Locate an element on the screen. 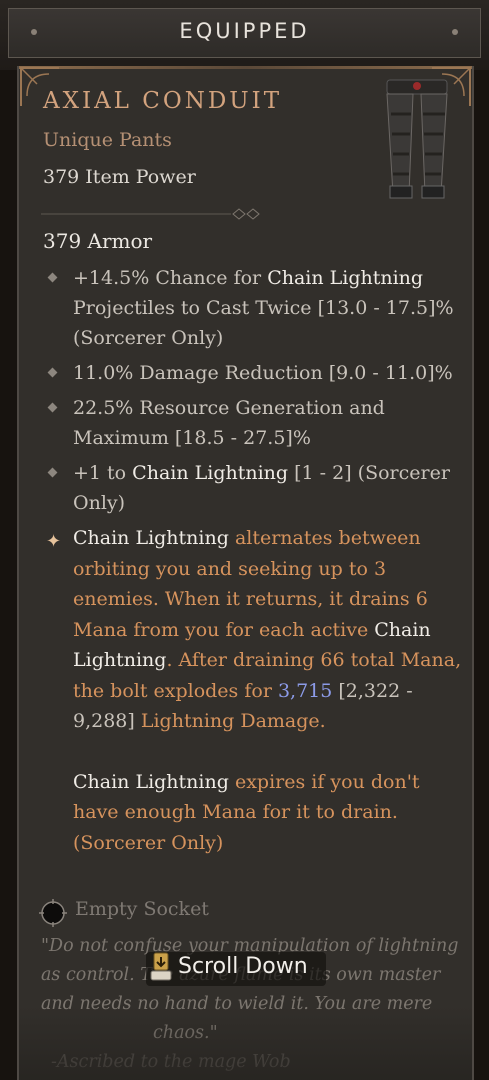  equipped-header: EQUIPPED is located at coordinates (244, 33).